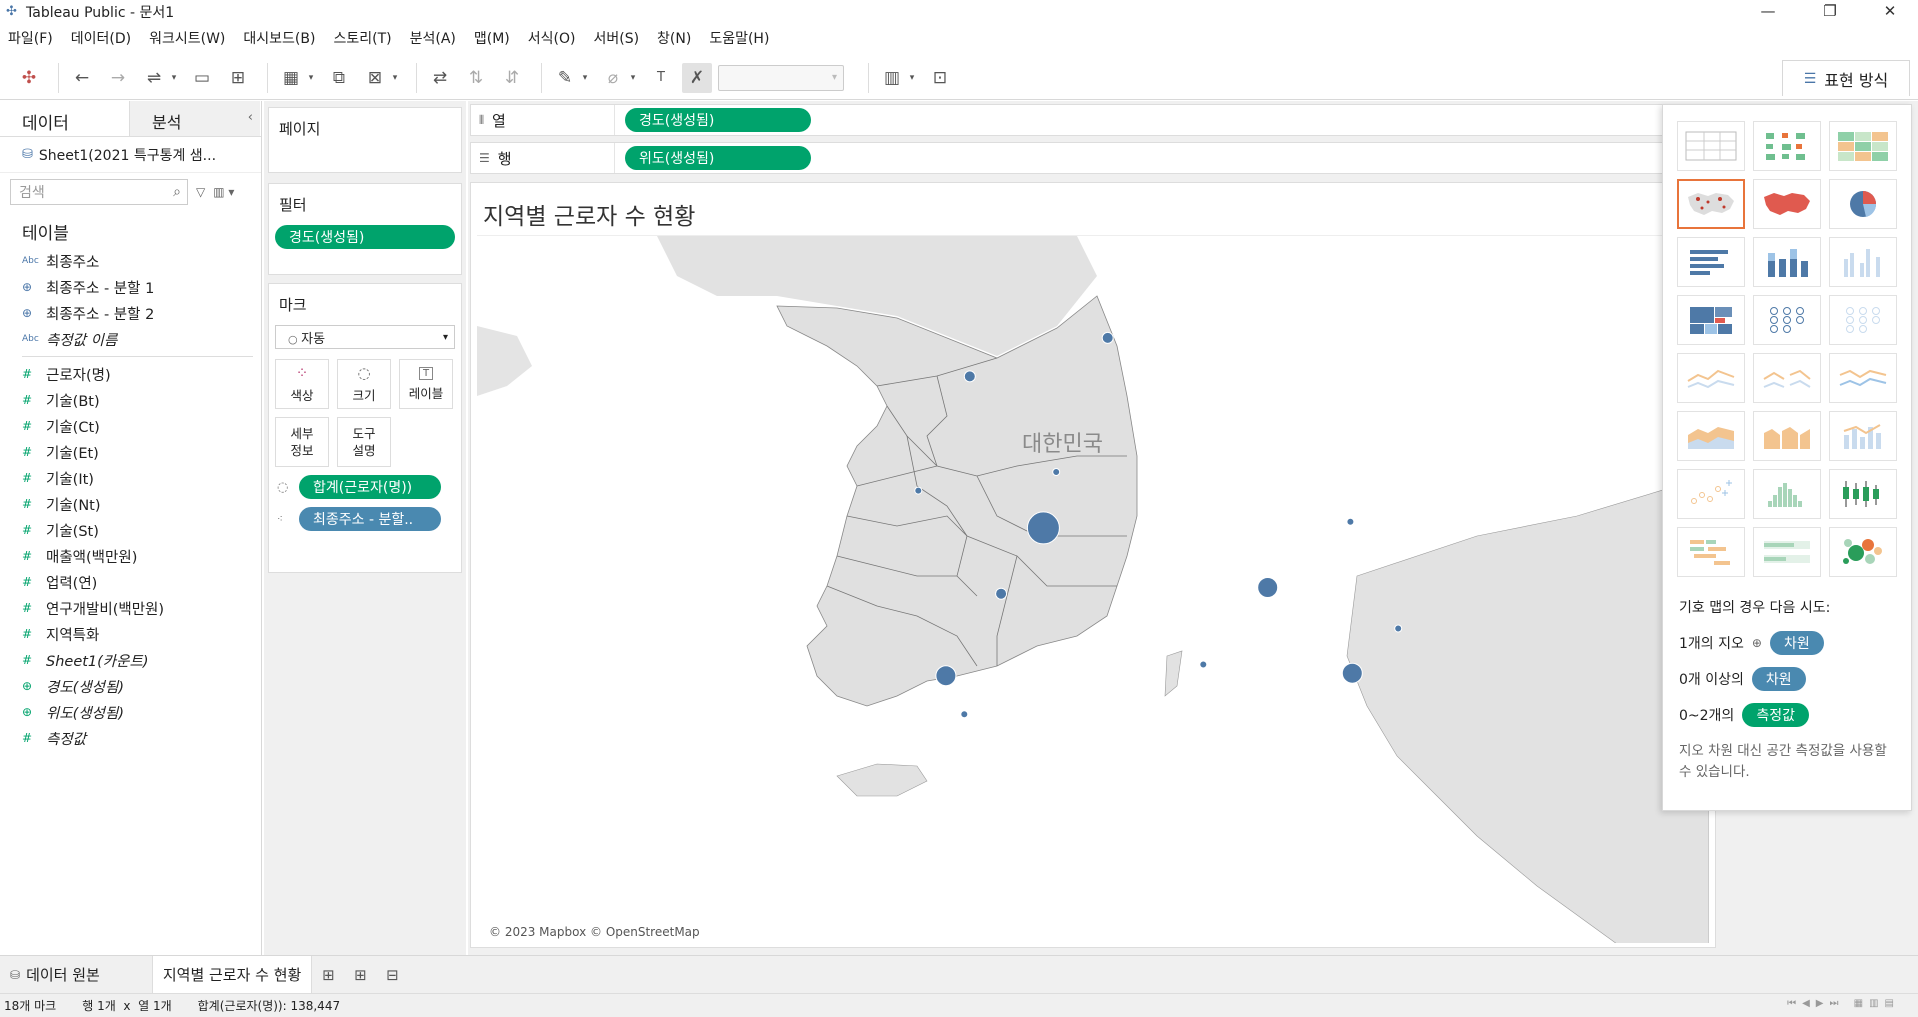 This screenshot has width=1918, height=1017. Describe the element at coordinates (426, 384) in the screenshot. I see `label-button: T 레이블` at that location.